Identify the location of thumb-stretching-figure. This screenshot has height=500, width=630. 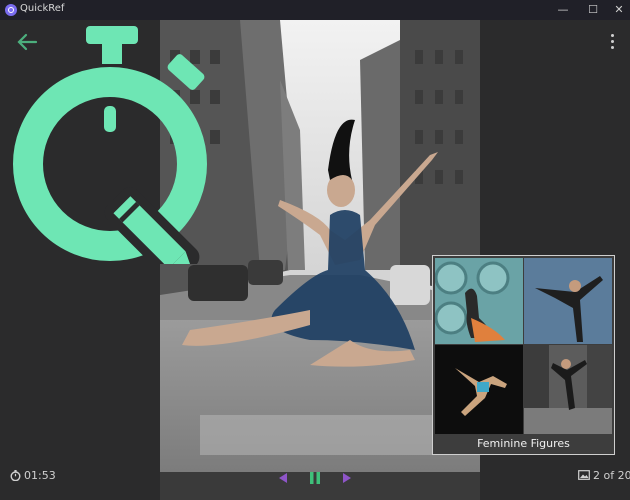
(568, 301).